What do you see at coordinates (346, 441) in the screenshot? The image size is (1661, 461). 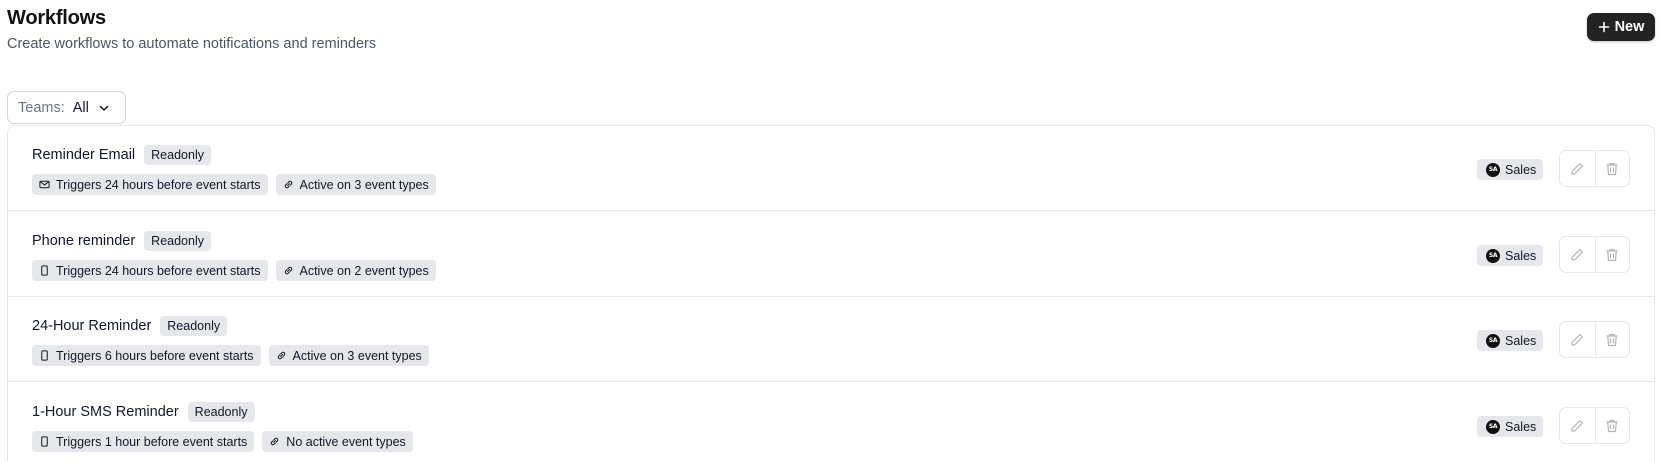 I see `active-text: No active event types` at bounding box center [346, 441].